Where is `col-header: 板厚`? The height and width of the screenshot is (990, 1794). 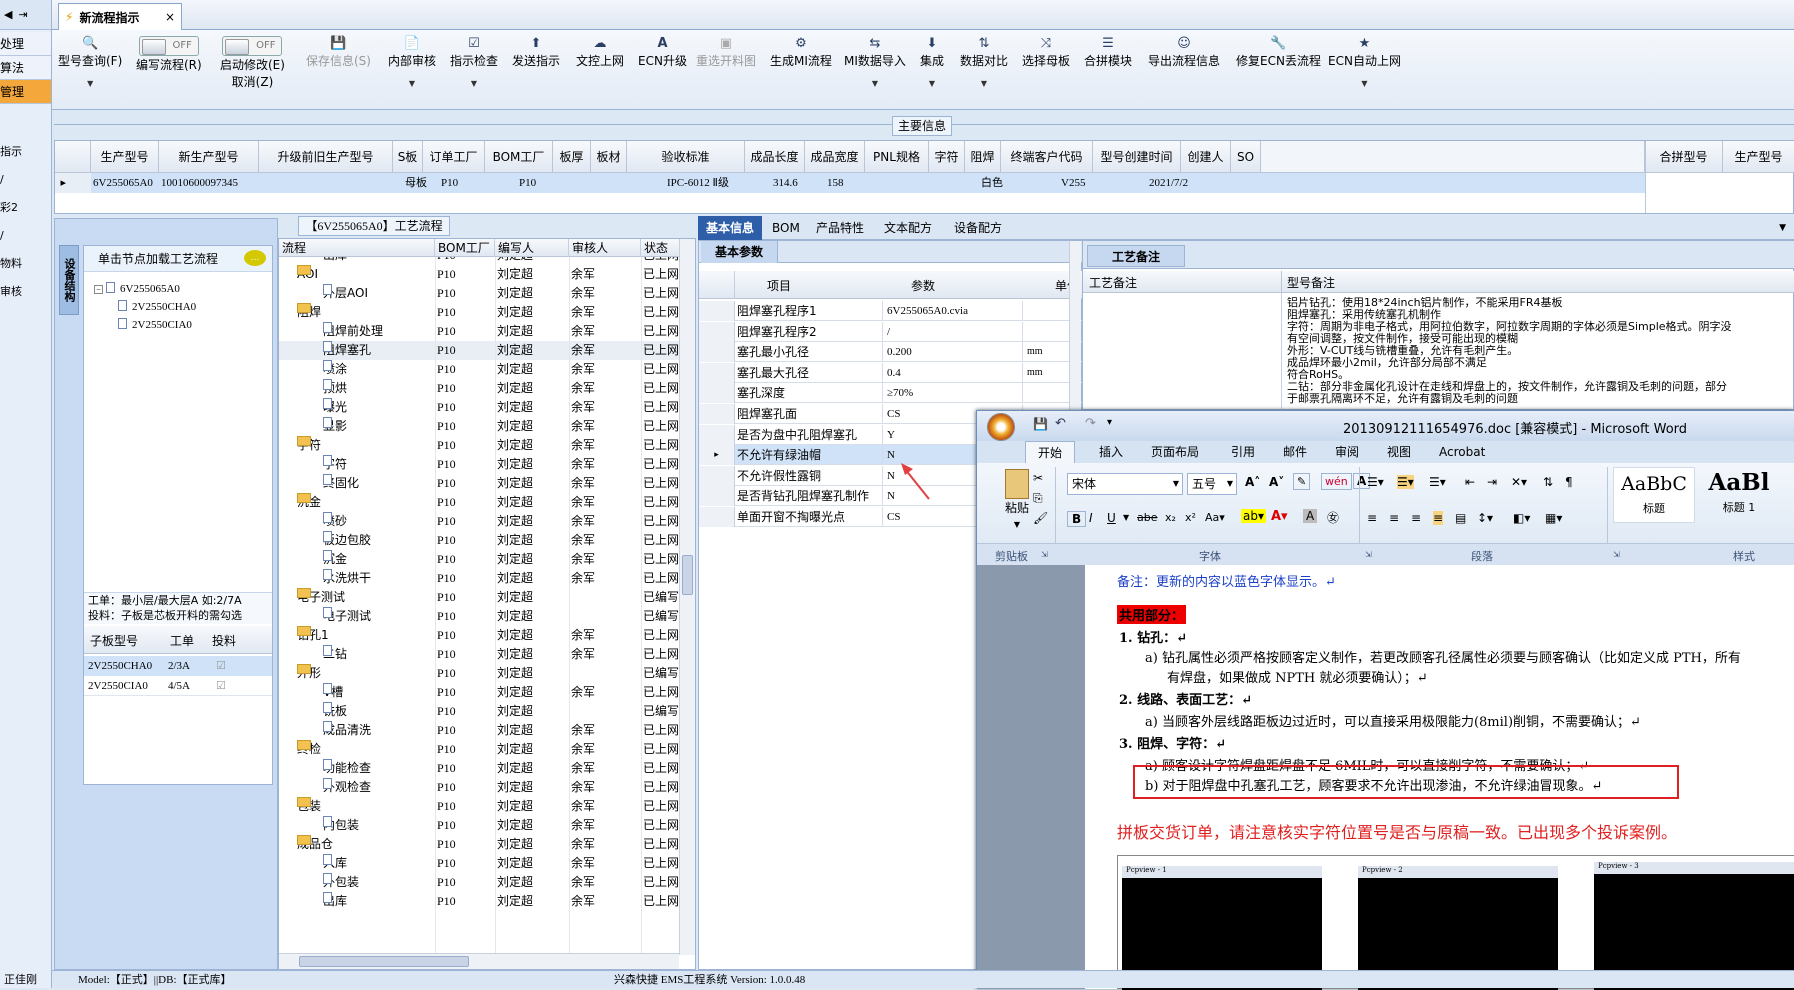
col-header: 板厚 is located at coordinates (572, 157).